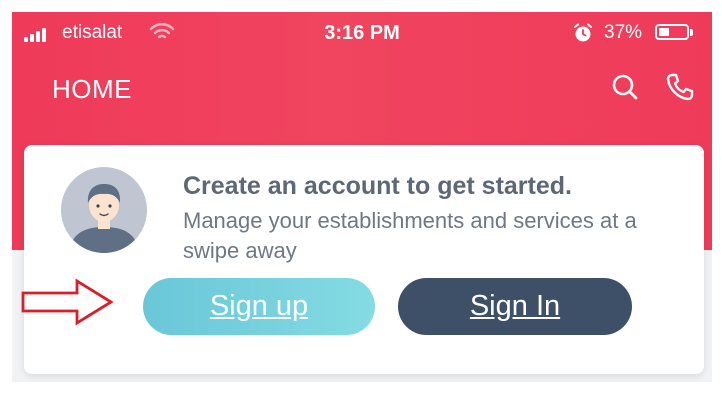 The image size is (722, 402). What do you see at coordinates (680, 87) in the screenshot?
I see `phone-icon` at bounding box center [680, 87].